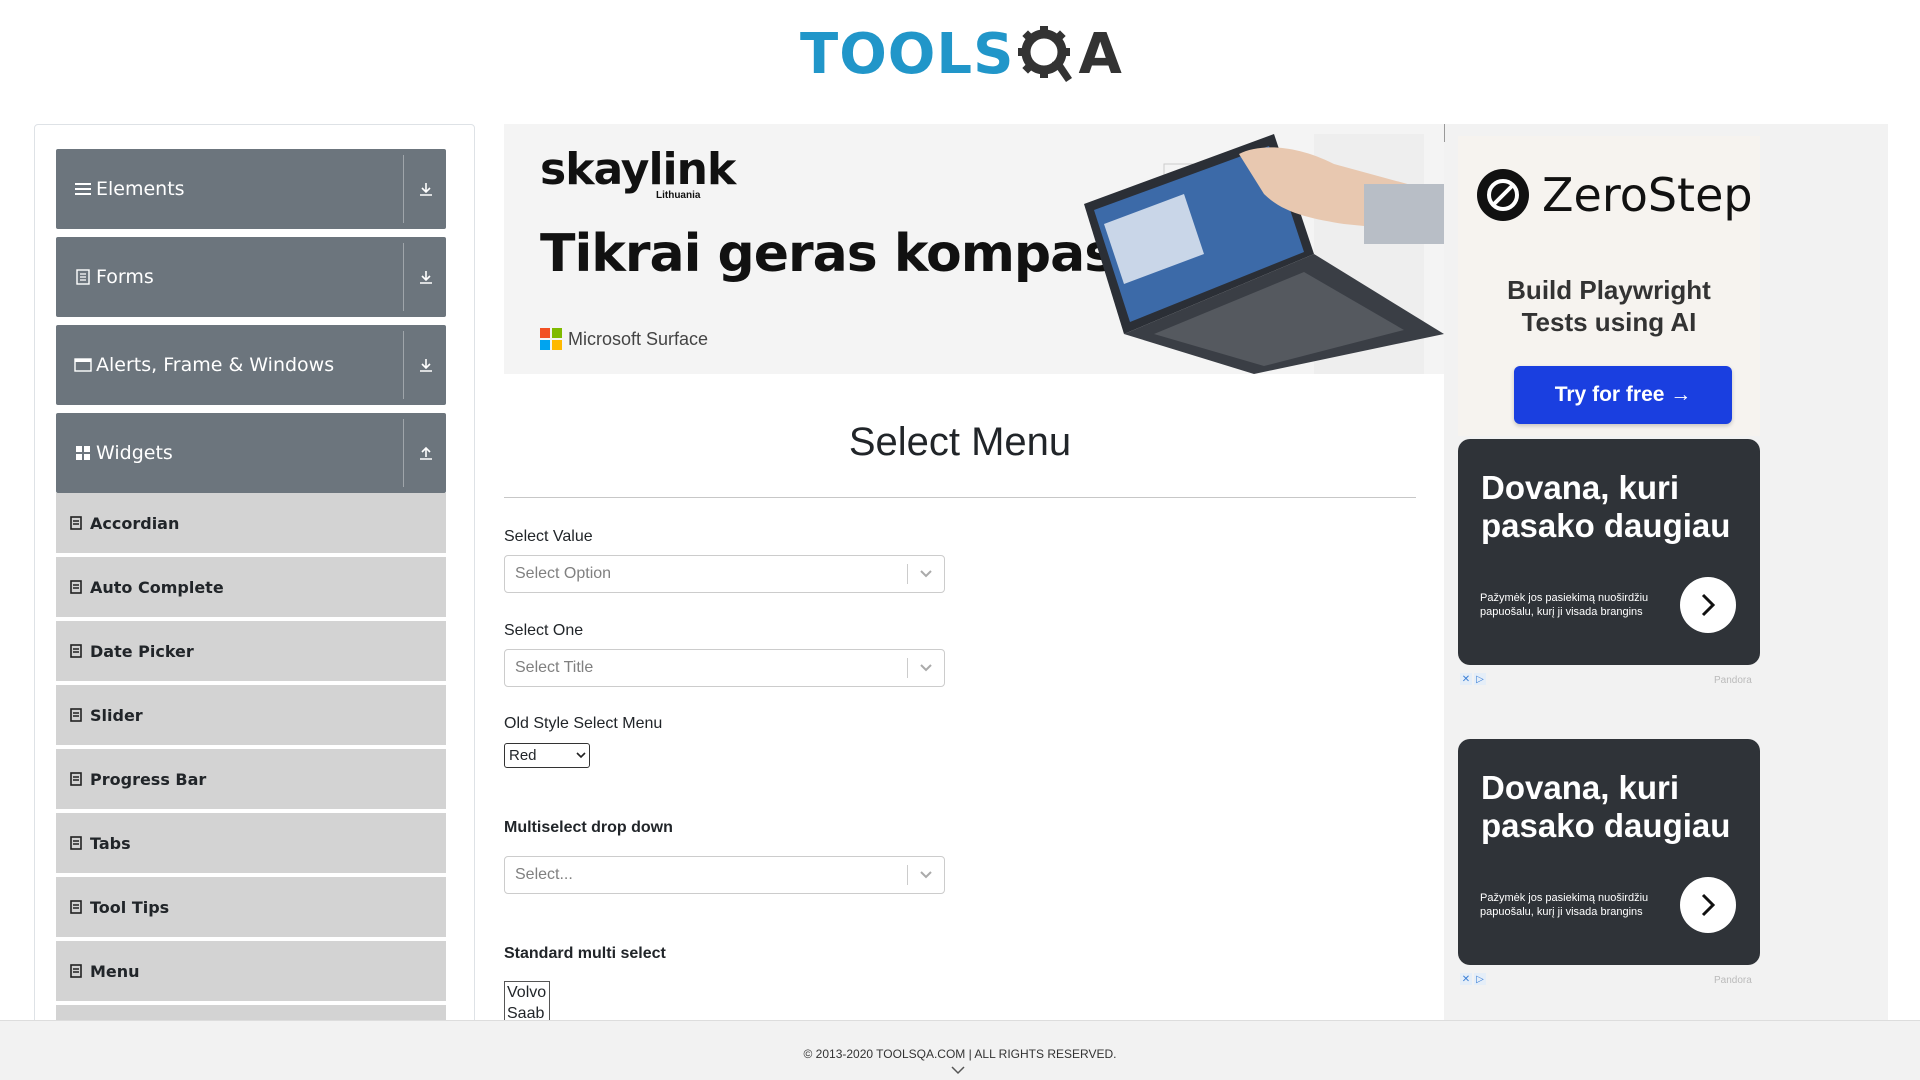 Image resolution: width=1920 pixels, height=1080 pixels. I want to click on multi-option: Volvo, so click(528, 992).